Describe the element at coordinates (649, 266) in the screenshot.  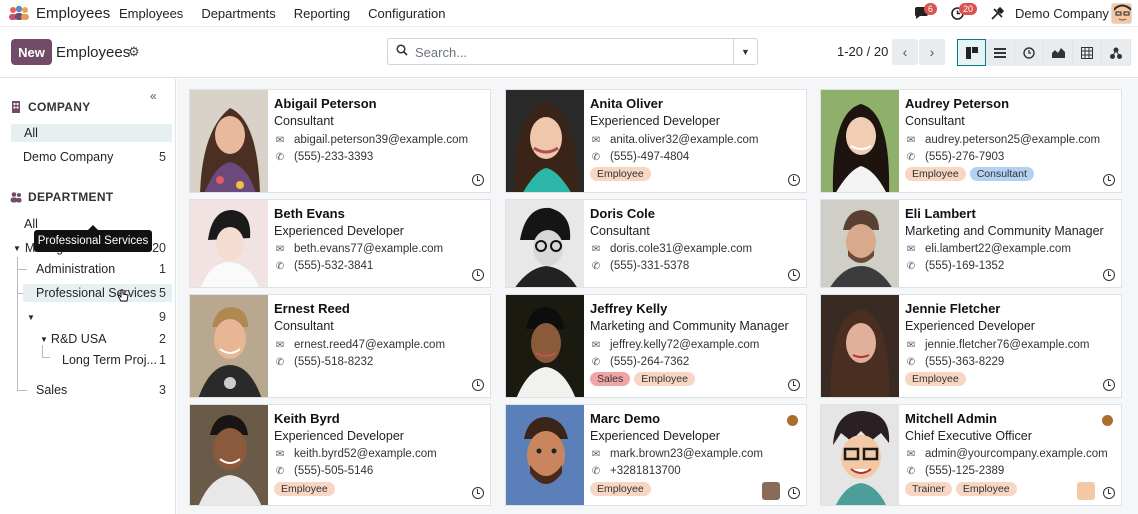
I see `employee-phone: (555)-331-5378` at that location.